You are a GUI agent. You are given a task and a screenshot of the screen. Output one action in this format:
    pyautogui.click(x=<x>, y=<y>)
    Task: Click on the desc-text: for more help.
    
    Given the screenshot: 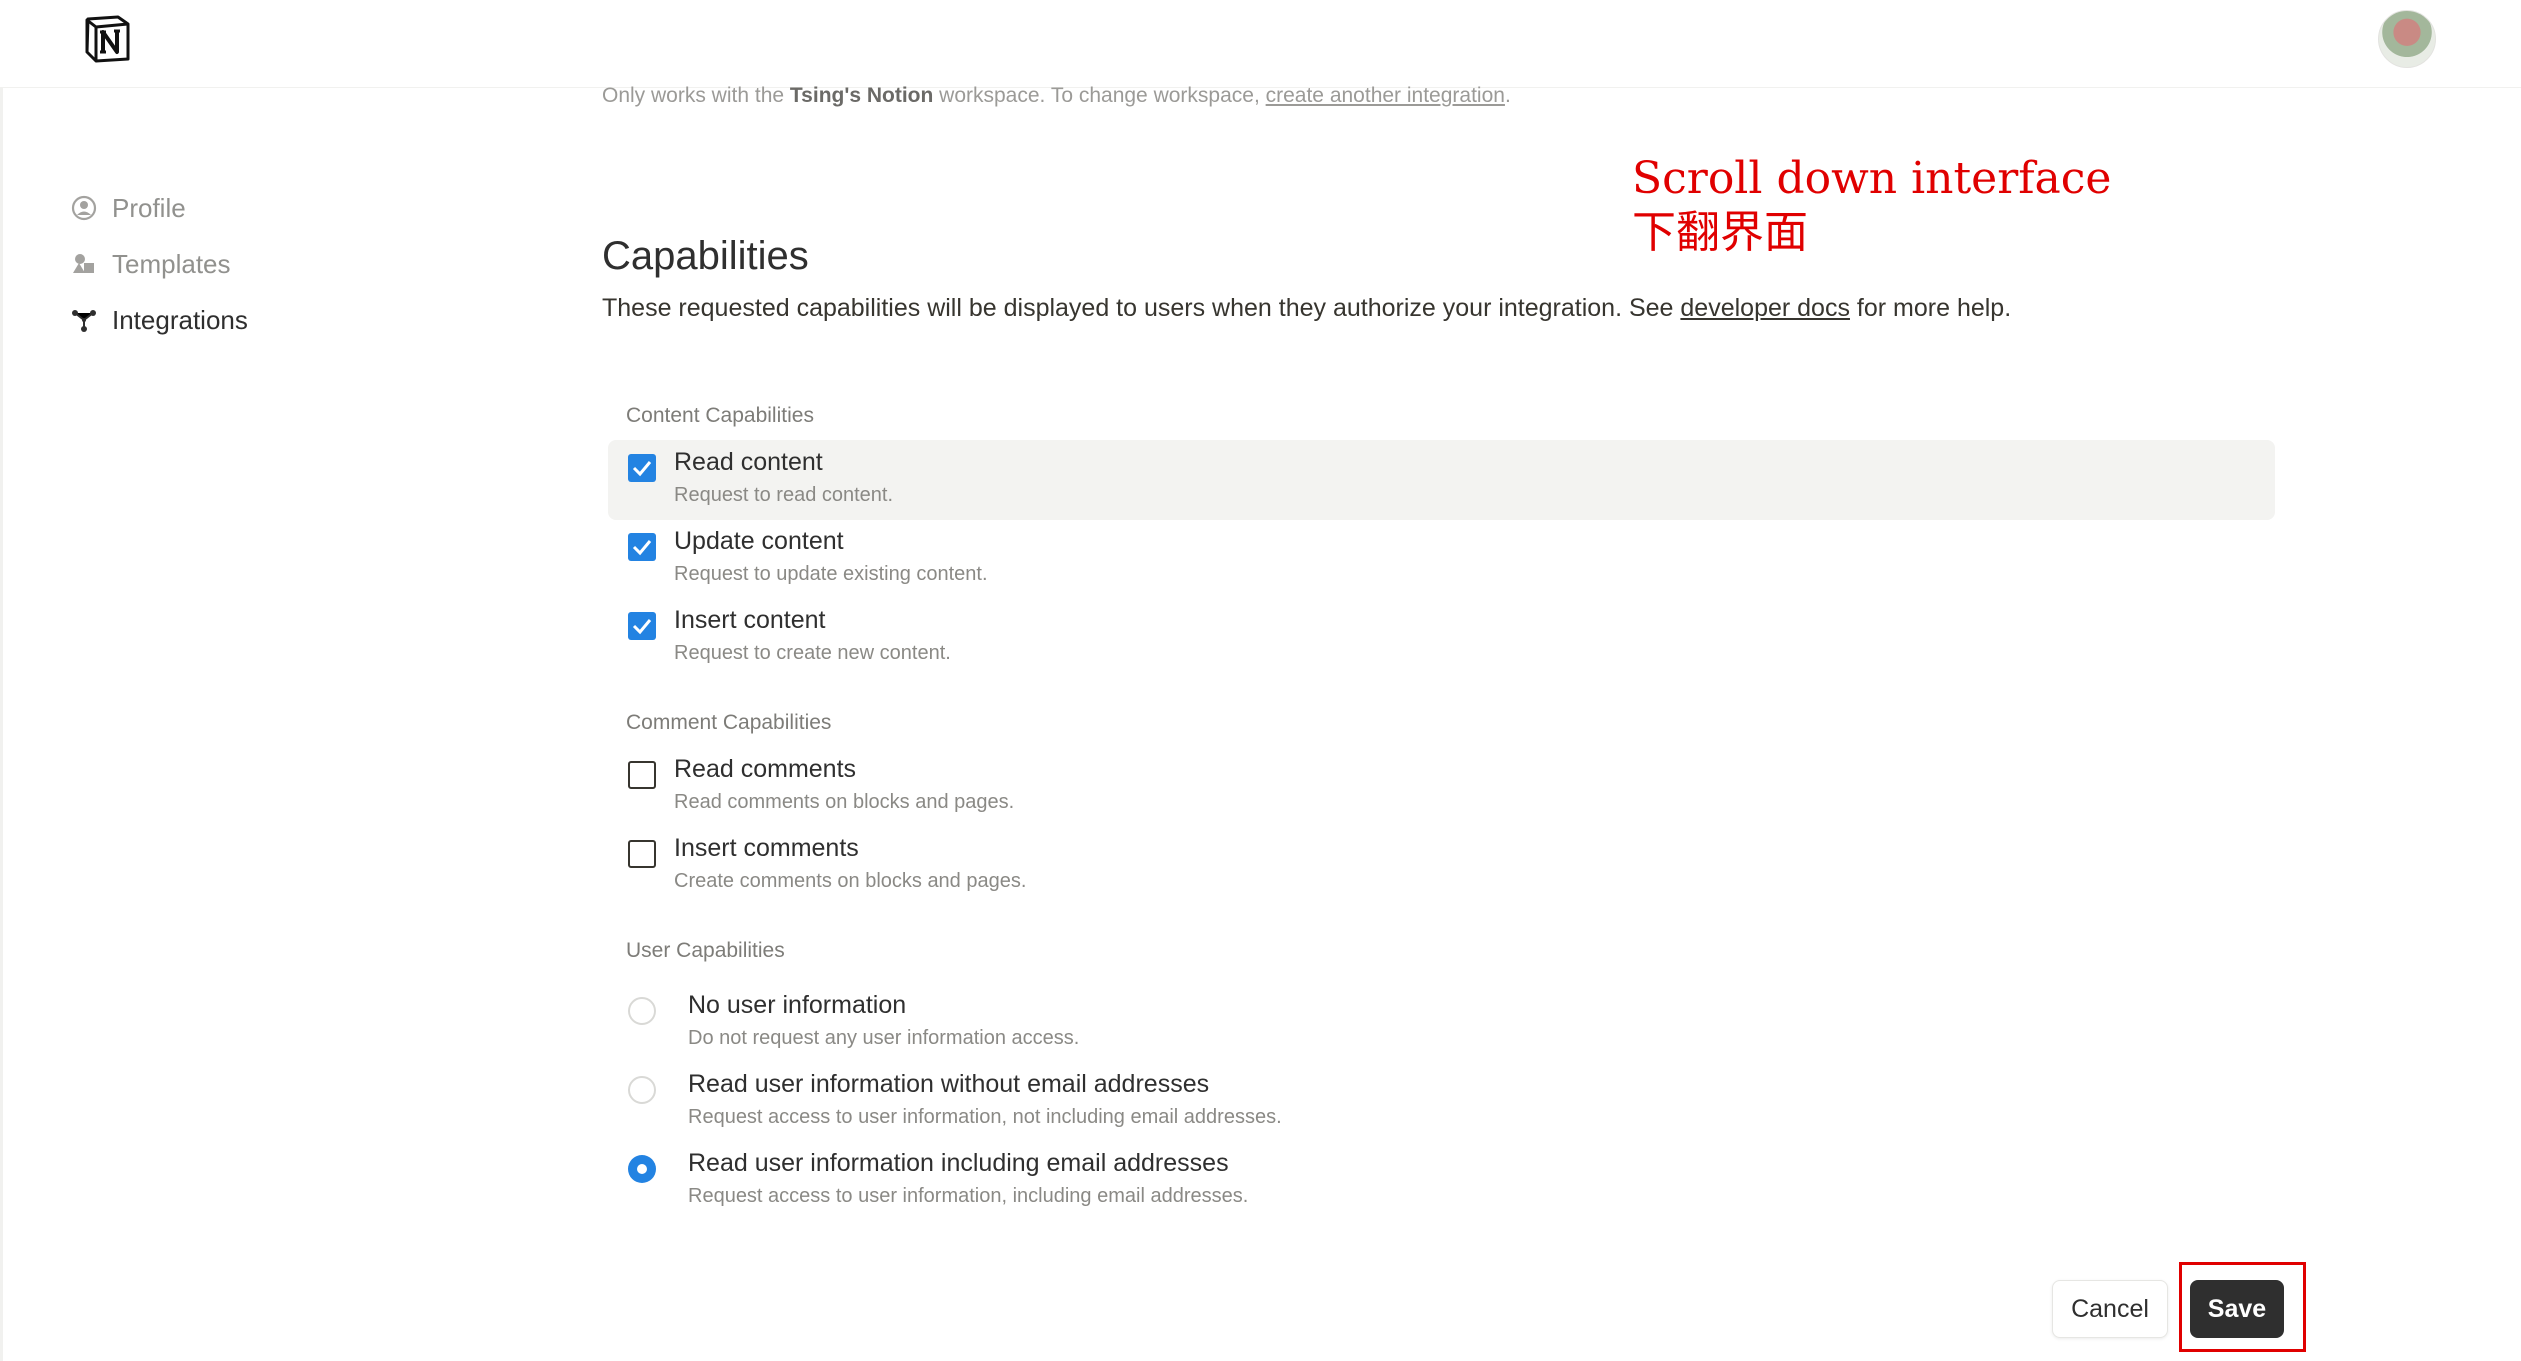 What is the action you would take?
    pyautogui.click(x=1930, y=308)
    